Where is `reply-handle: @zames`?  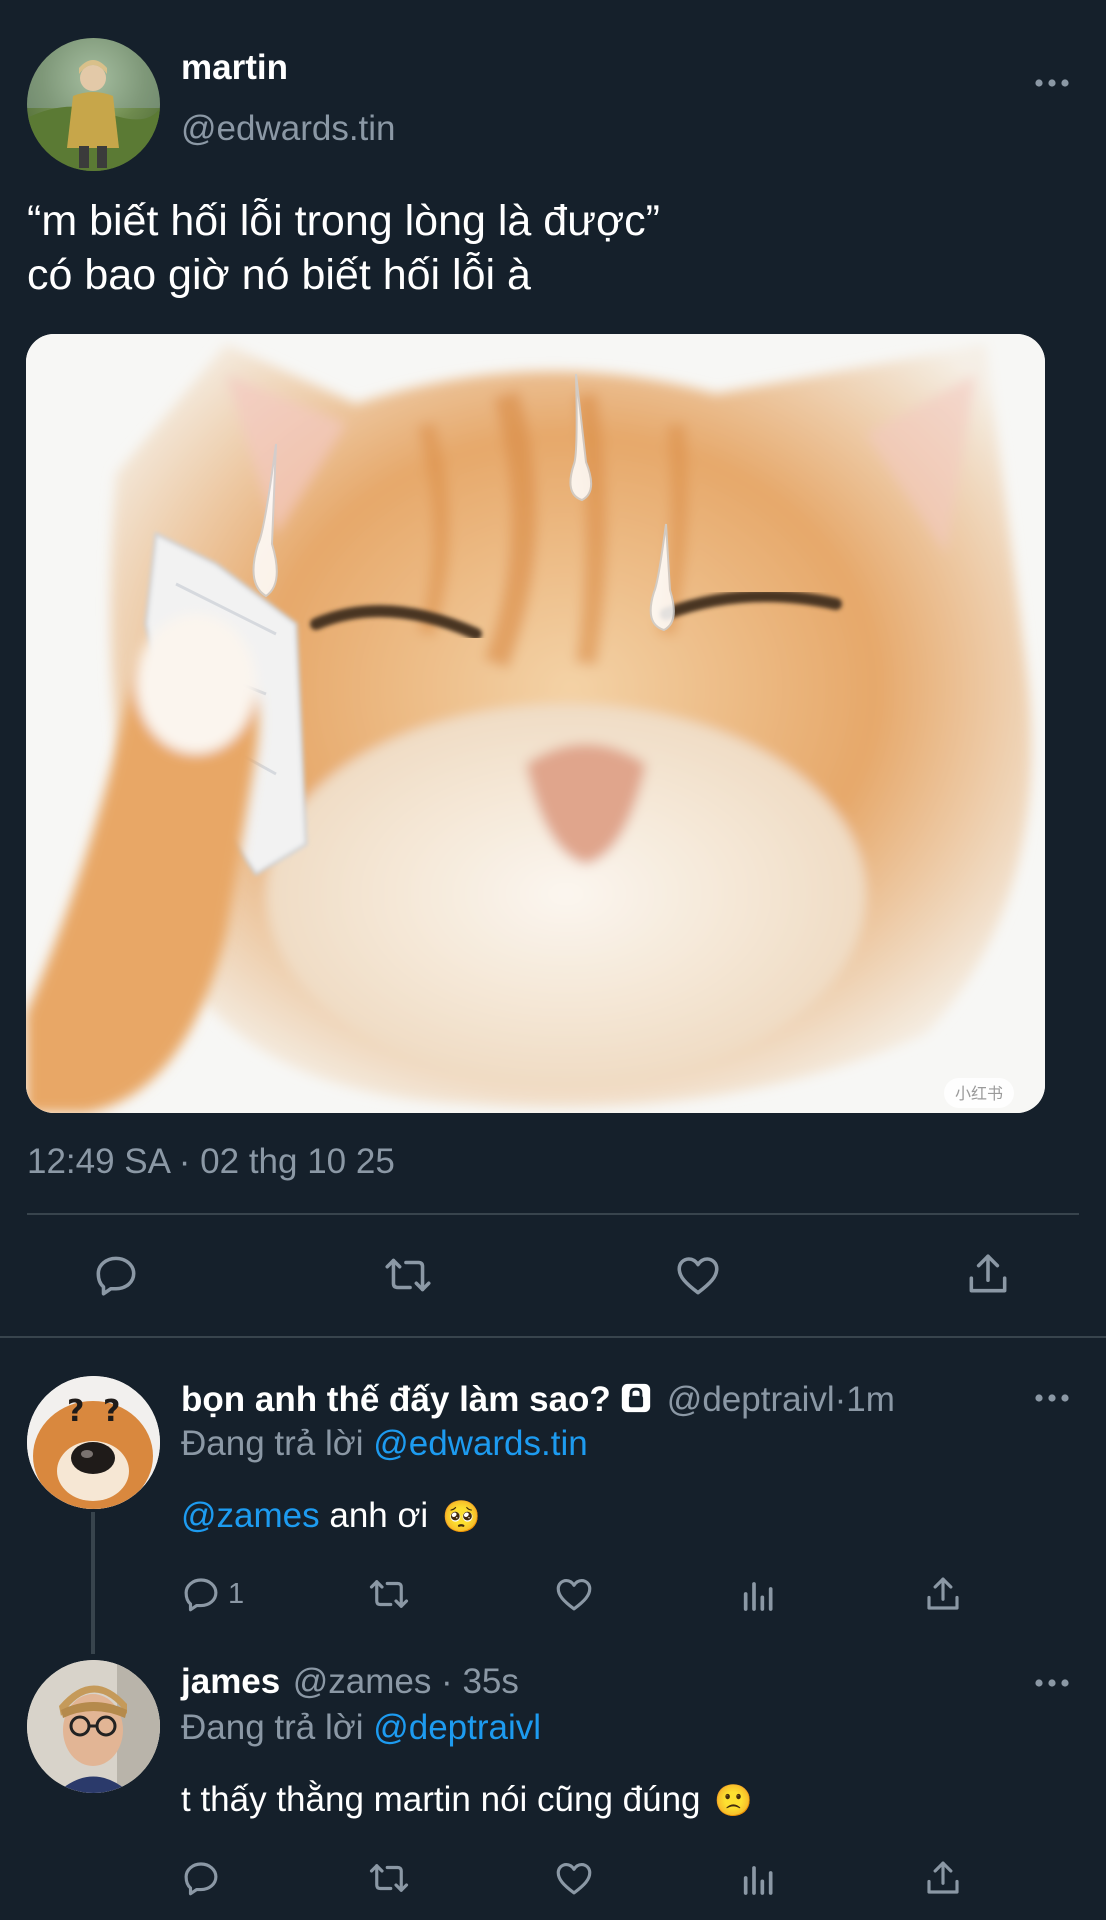 reply-handle: @zames is located at coordinates (362, 1681).